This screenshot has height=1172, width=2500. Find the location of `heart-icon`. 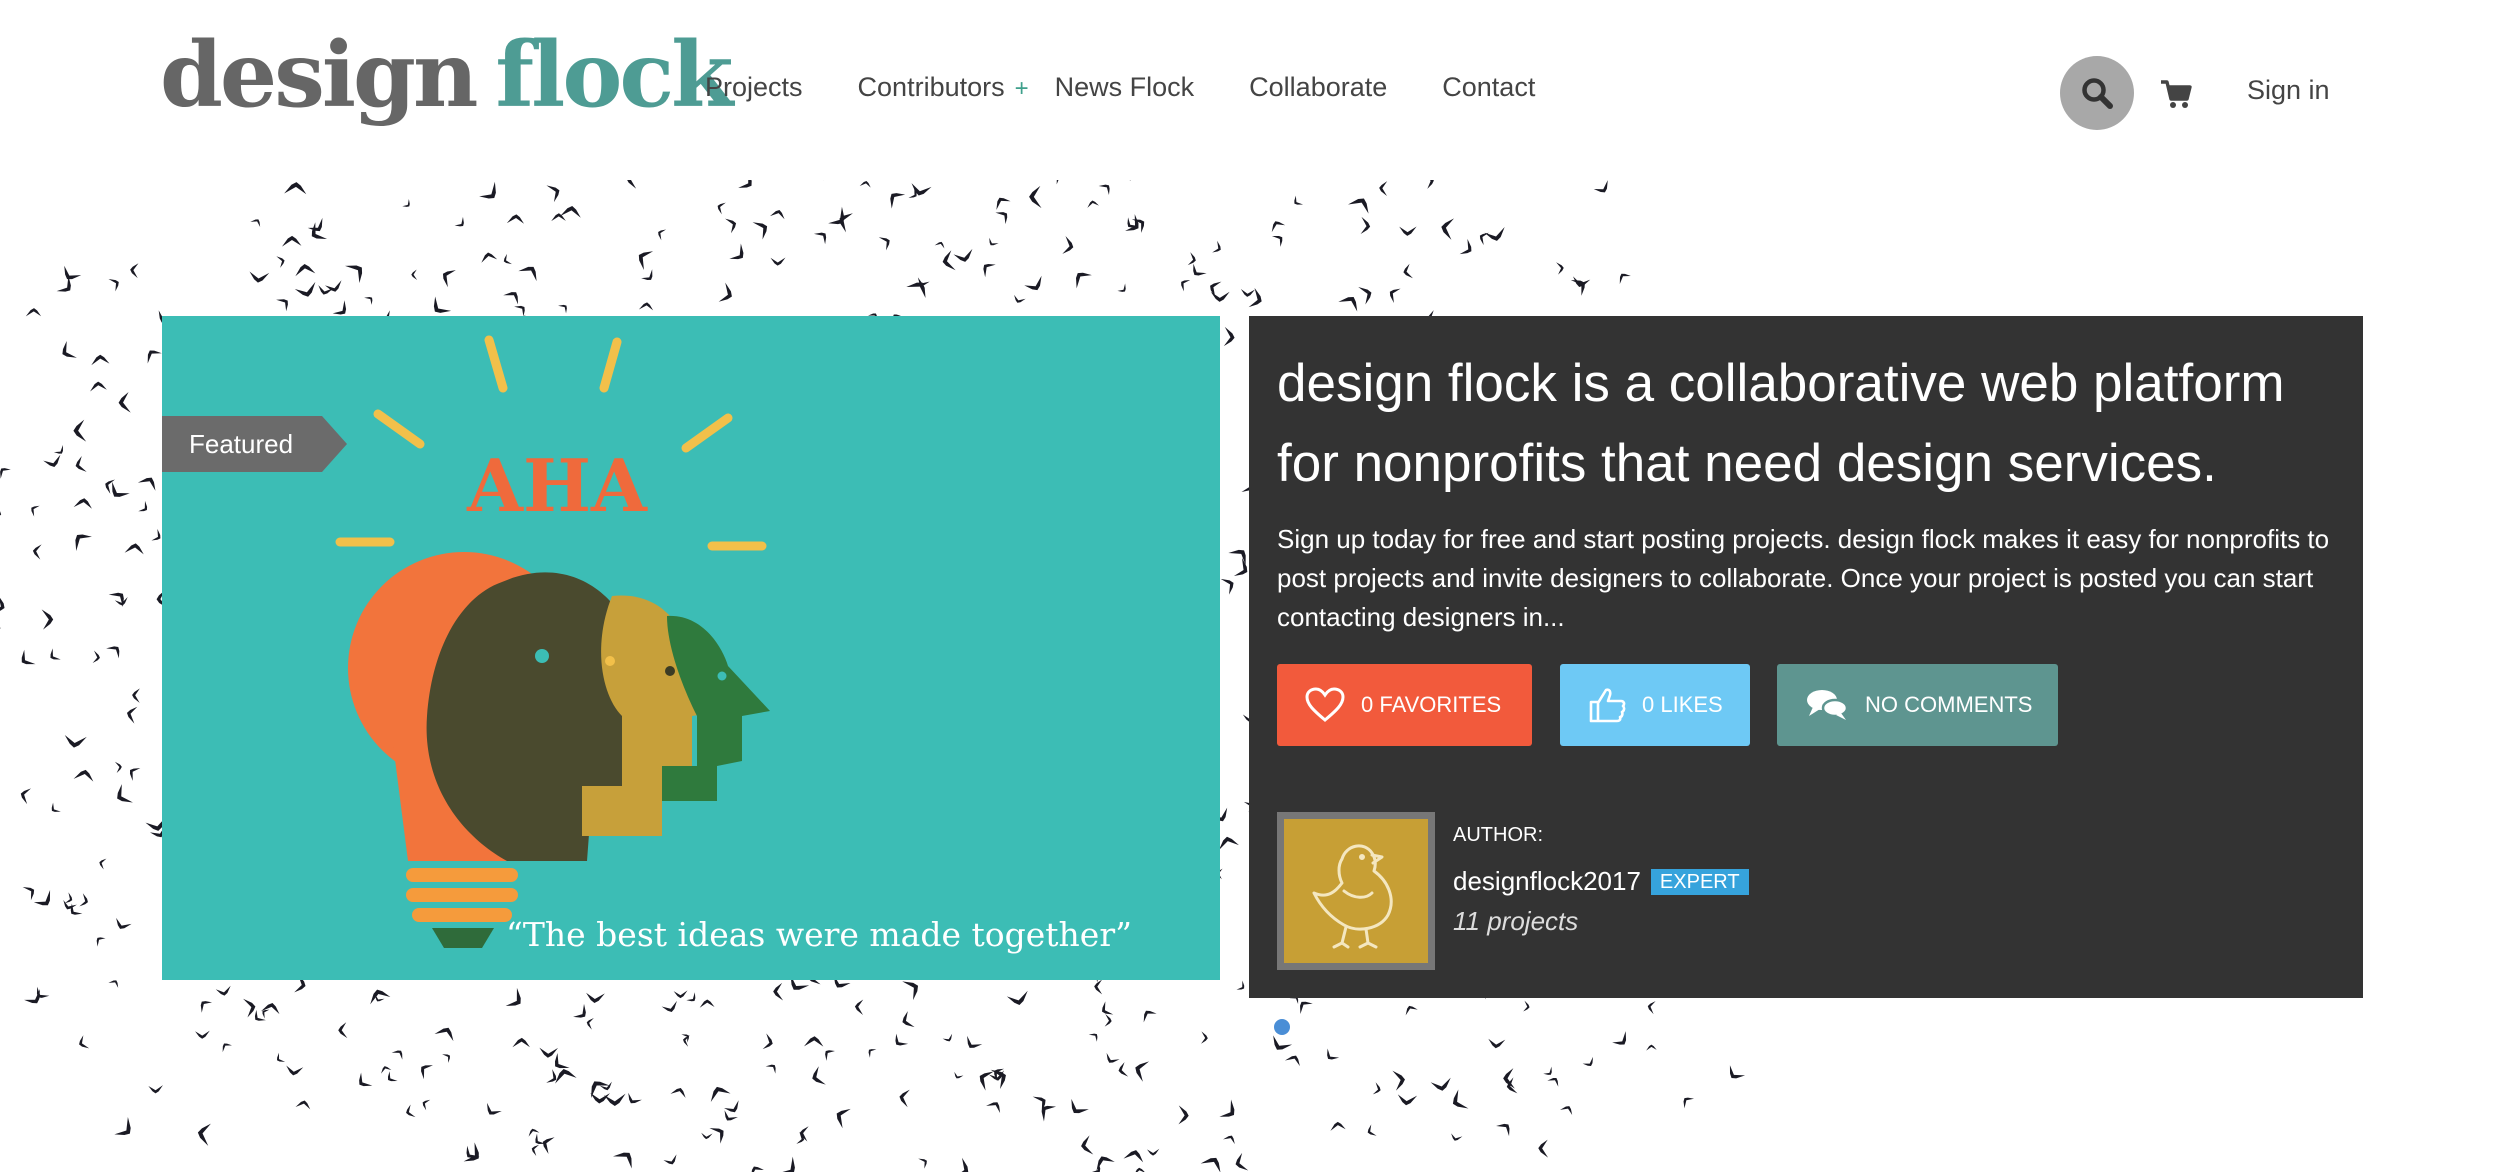

heart-icon is located at coordinates (1325, 704).